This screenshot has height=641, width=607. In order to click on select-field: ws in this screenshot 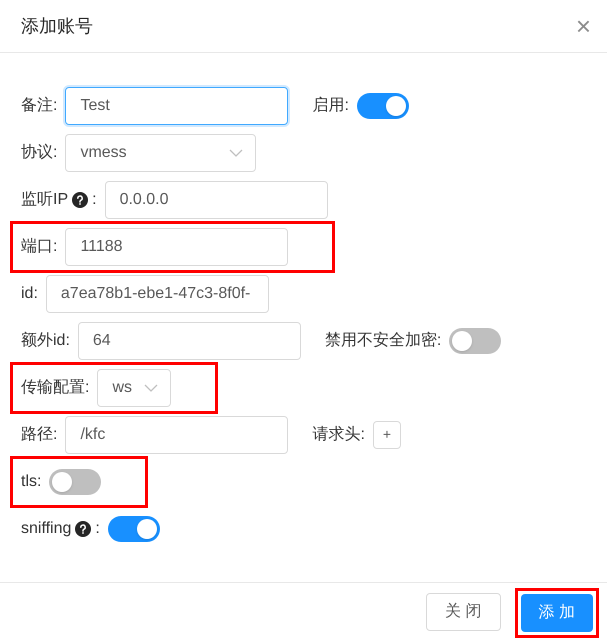, I will do `click(134, 387)`.